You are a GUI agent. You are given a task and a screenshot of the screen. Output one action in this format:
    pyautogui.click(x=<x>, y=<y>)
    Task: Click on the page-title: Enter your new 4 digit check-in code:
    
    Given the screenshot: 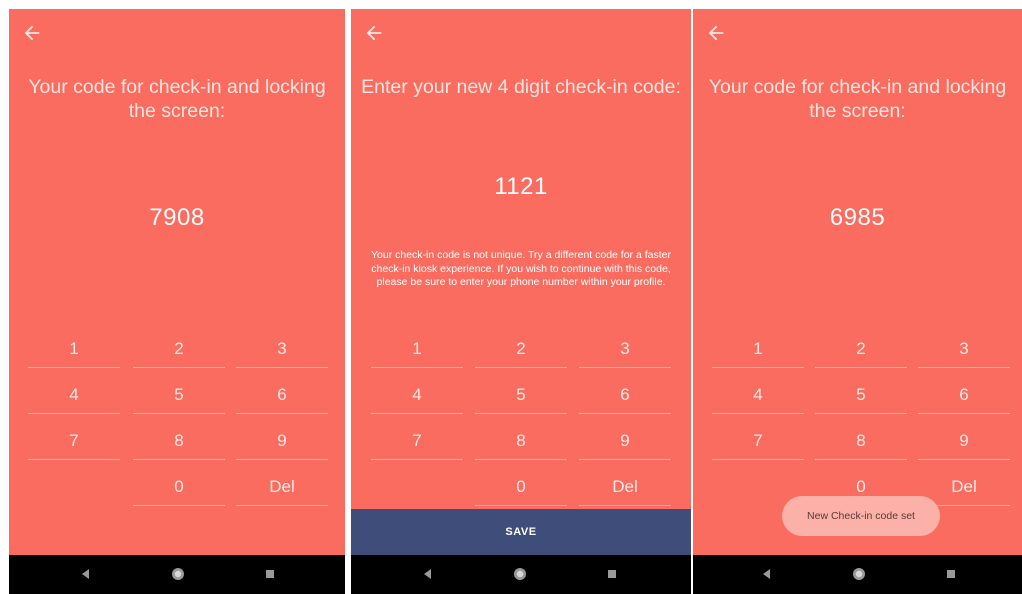 What is the action you would take?
    pyautogui.click(x=521, y=87)
    